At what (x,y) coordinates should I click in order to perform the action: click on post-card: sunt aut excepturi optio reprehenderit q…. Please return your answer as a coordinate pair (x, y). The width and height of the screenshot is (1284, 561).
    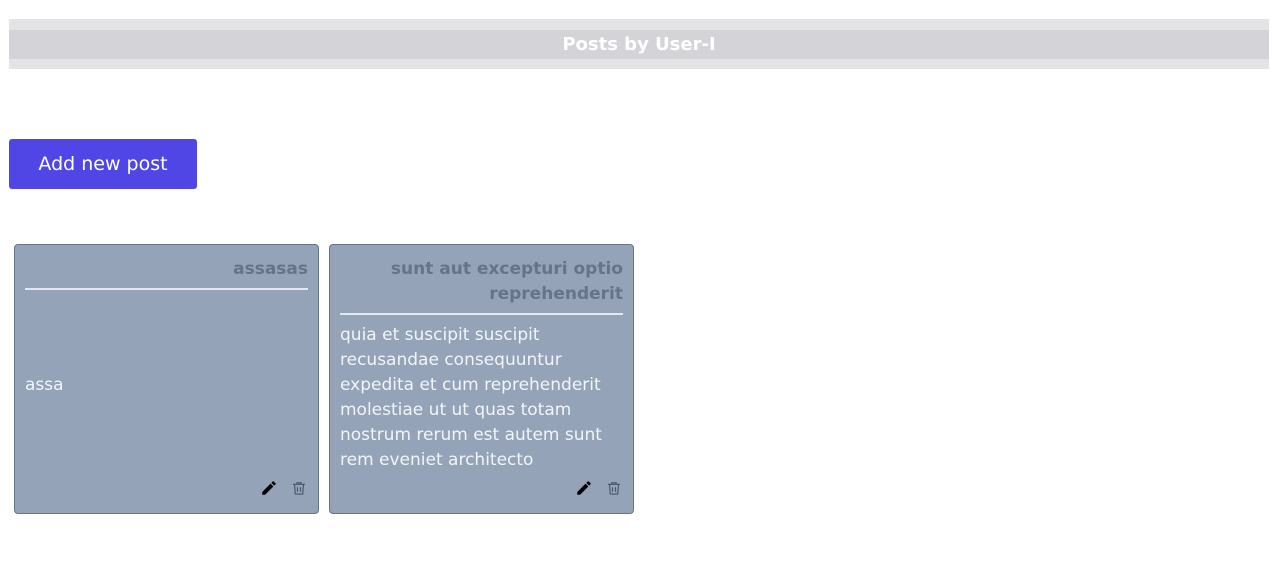
    Looking at the image, I should click on (481, 379).